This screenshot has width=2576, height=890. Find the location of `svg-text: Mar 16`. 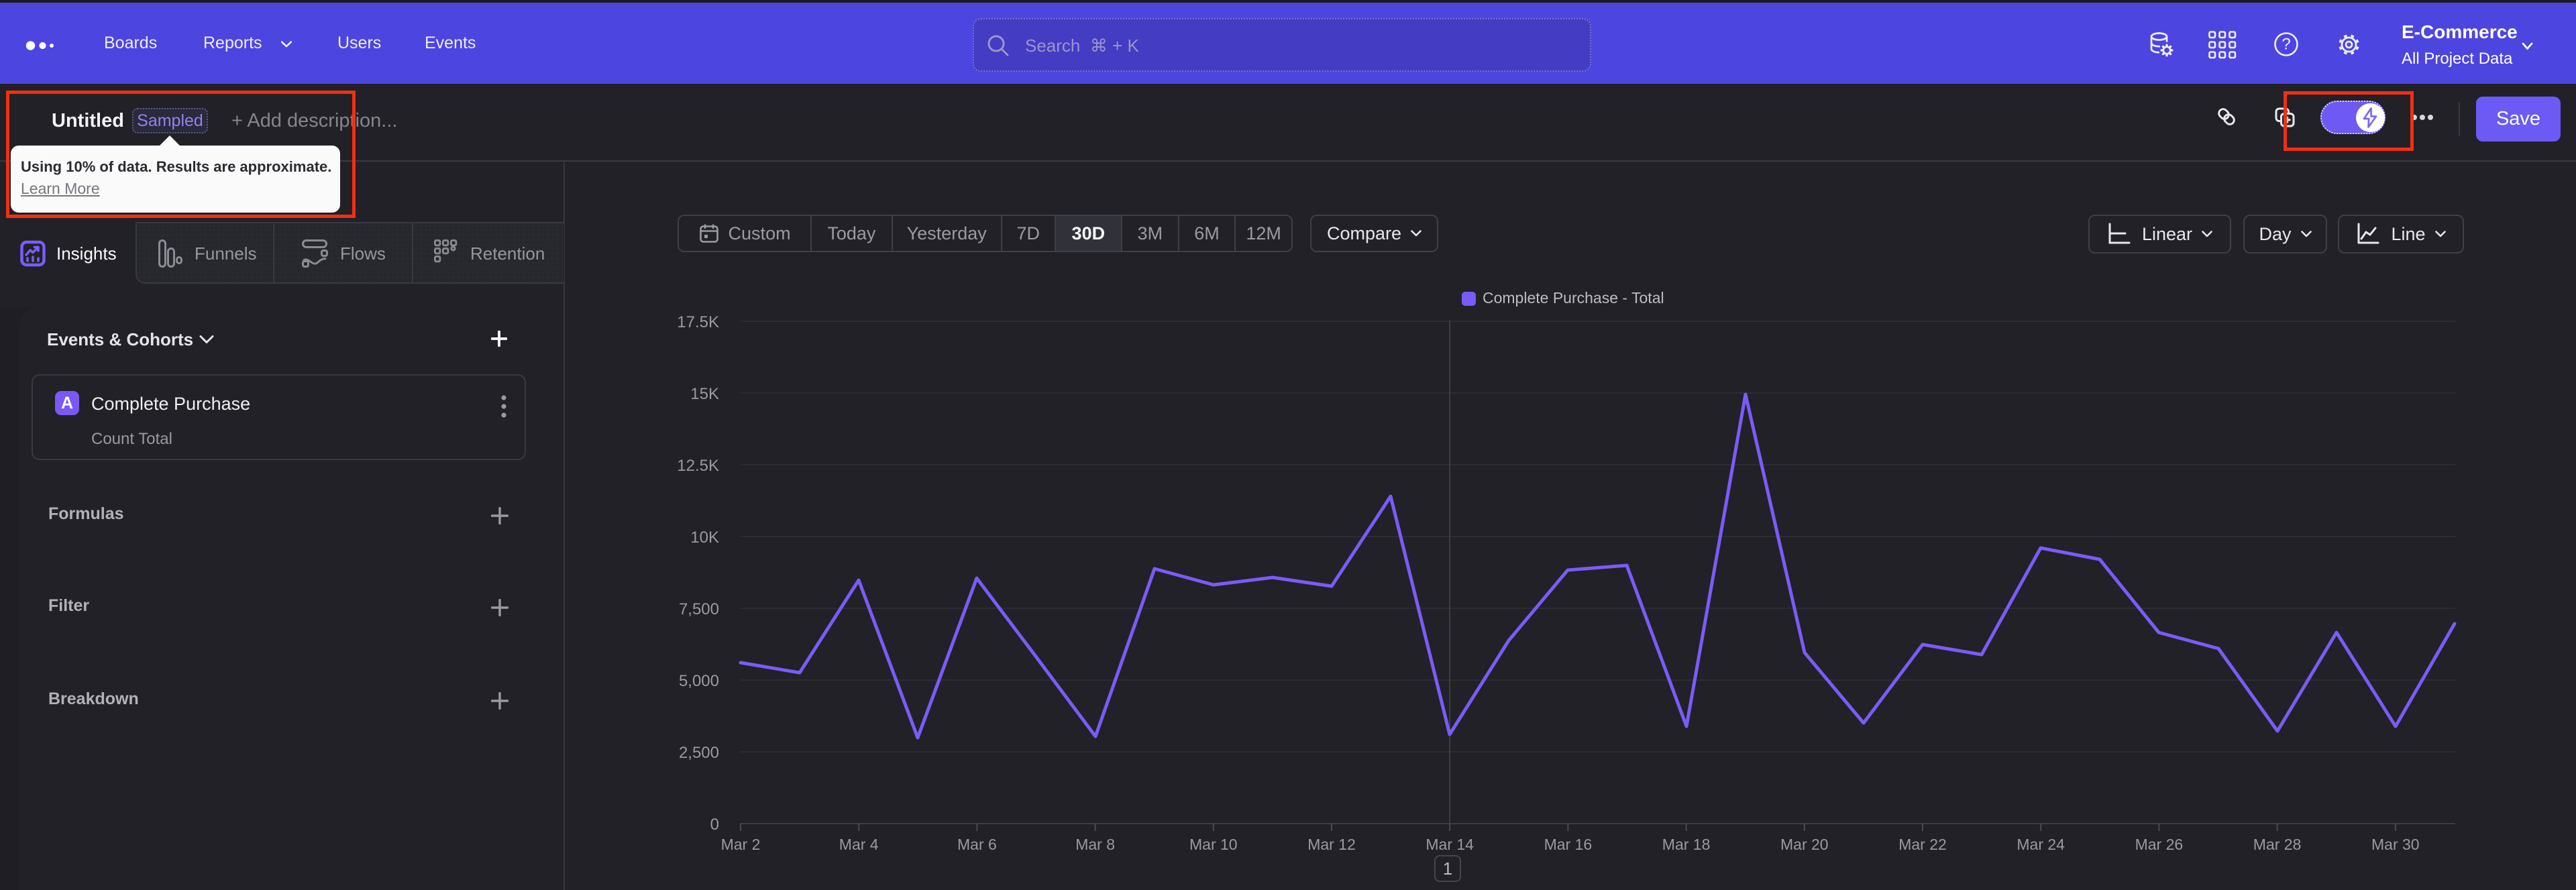

svg-text: Mar 16 is located at coordinates (1568, 844).